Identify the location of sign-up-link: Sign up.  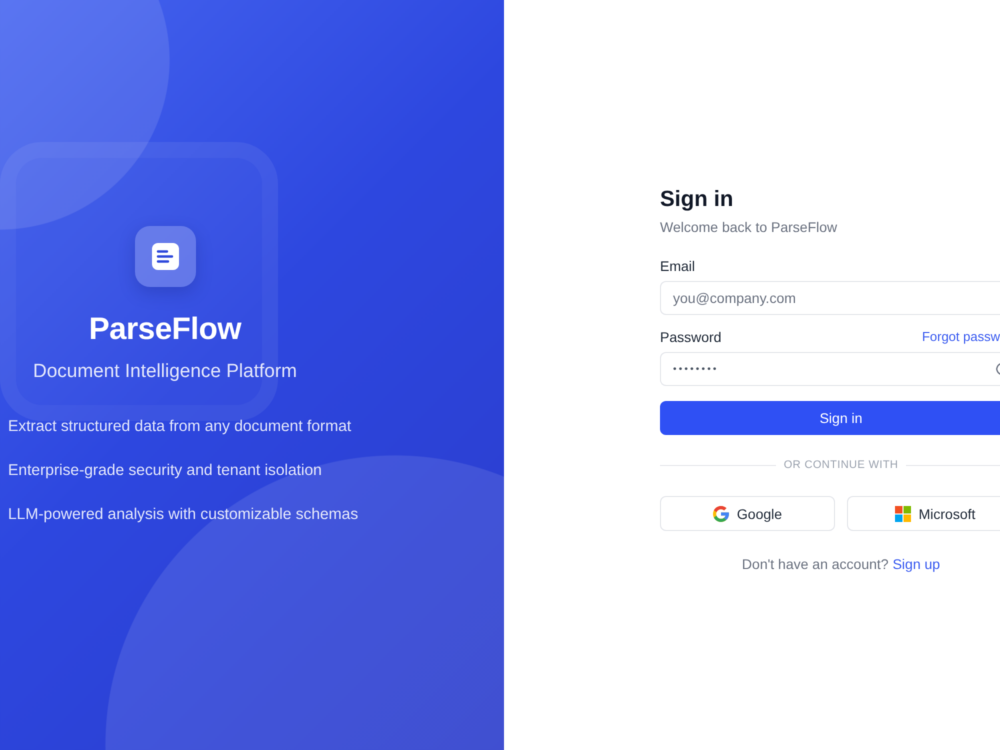
(916, 564).